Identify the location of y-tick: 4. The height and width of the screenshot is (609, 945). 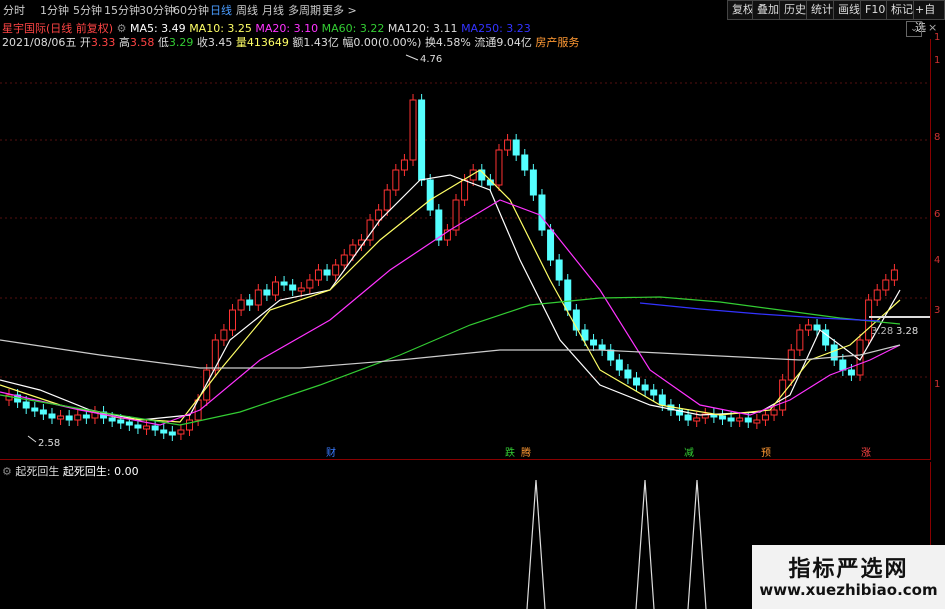
(937, 260).